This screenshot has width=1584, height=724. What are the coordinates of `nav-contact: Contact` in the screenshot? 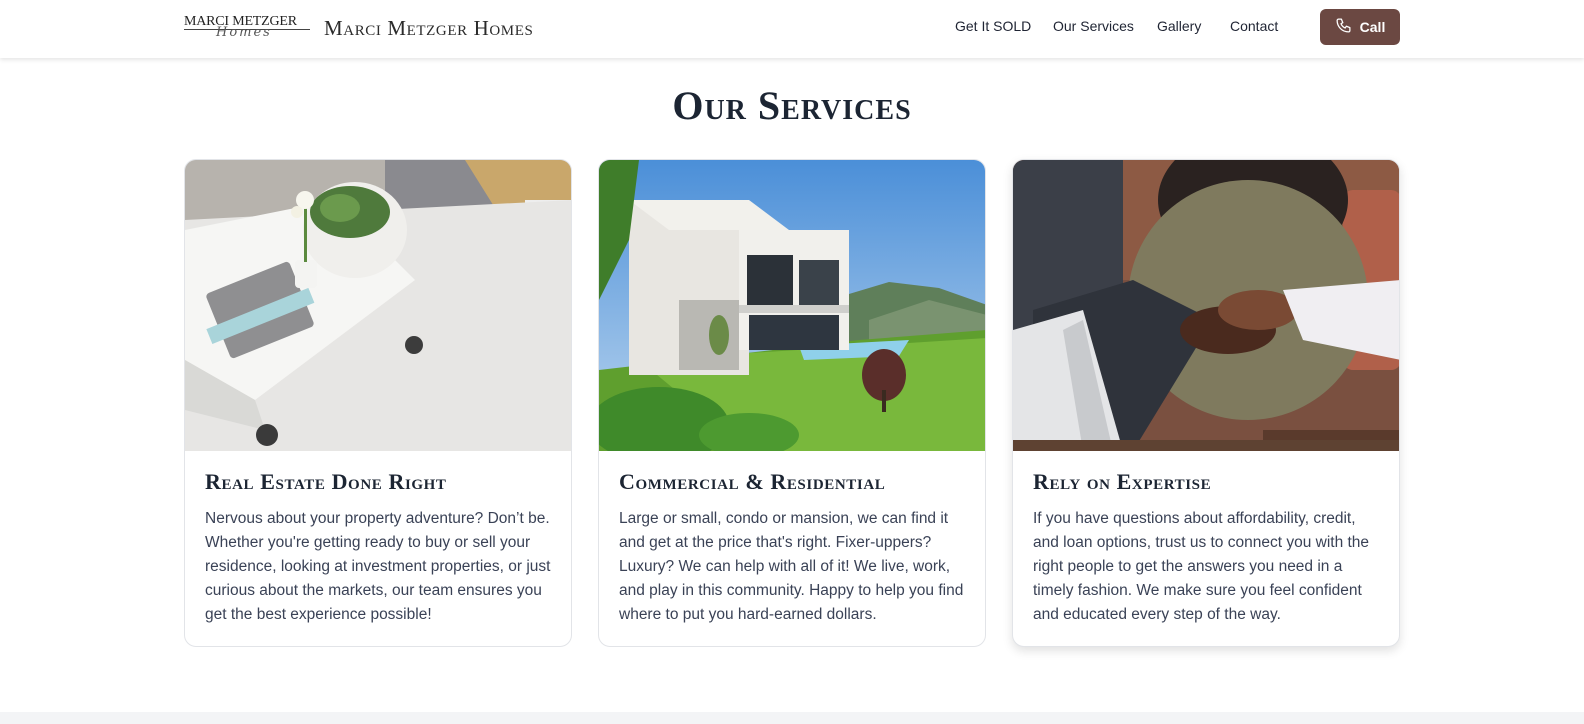 It's located at (1254, 26).